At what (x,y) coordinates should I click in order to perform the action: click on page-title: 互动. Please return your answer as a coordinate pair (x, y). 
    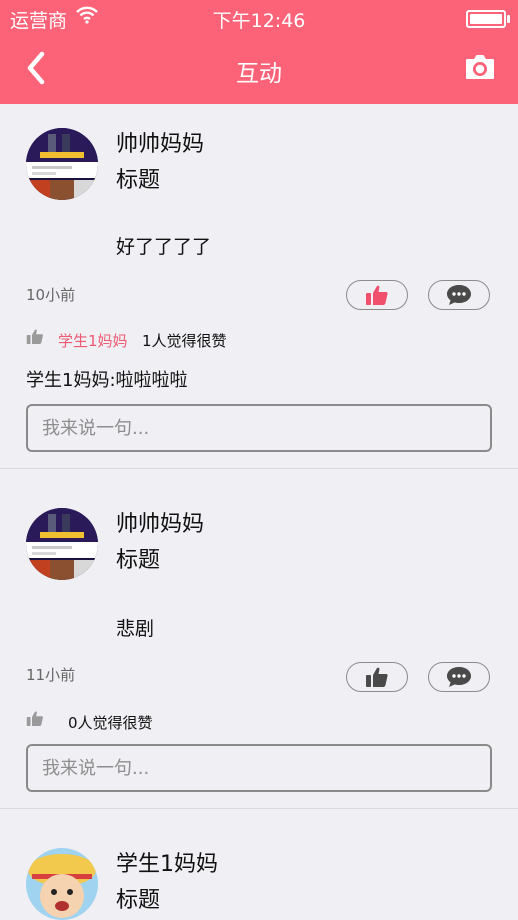
    Looking at the image, I should click on (259, 74).